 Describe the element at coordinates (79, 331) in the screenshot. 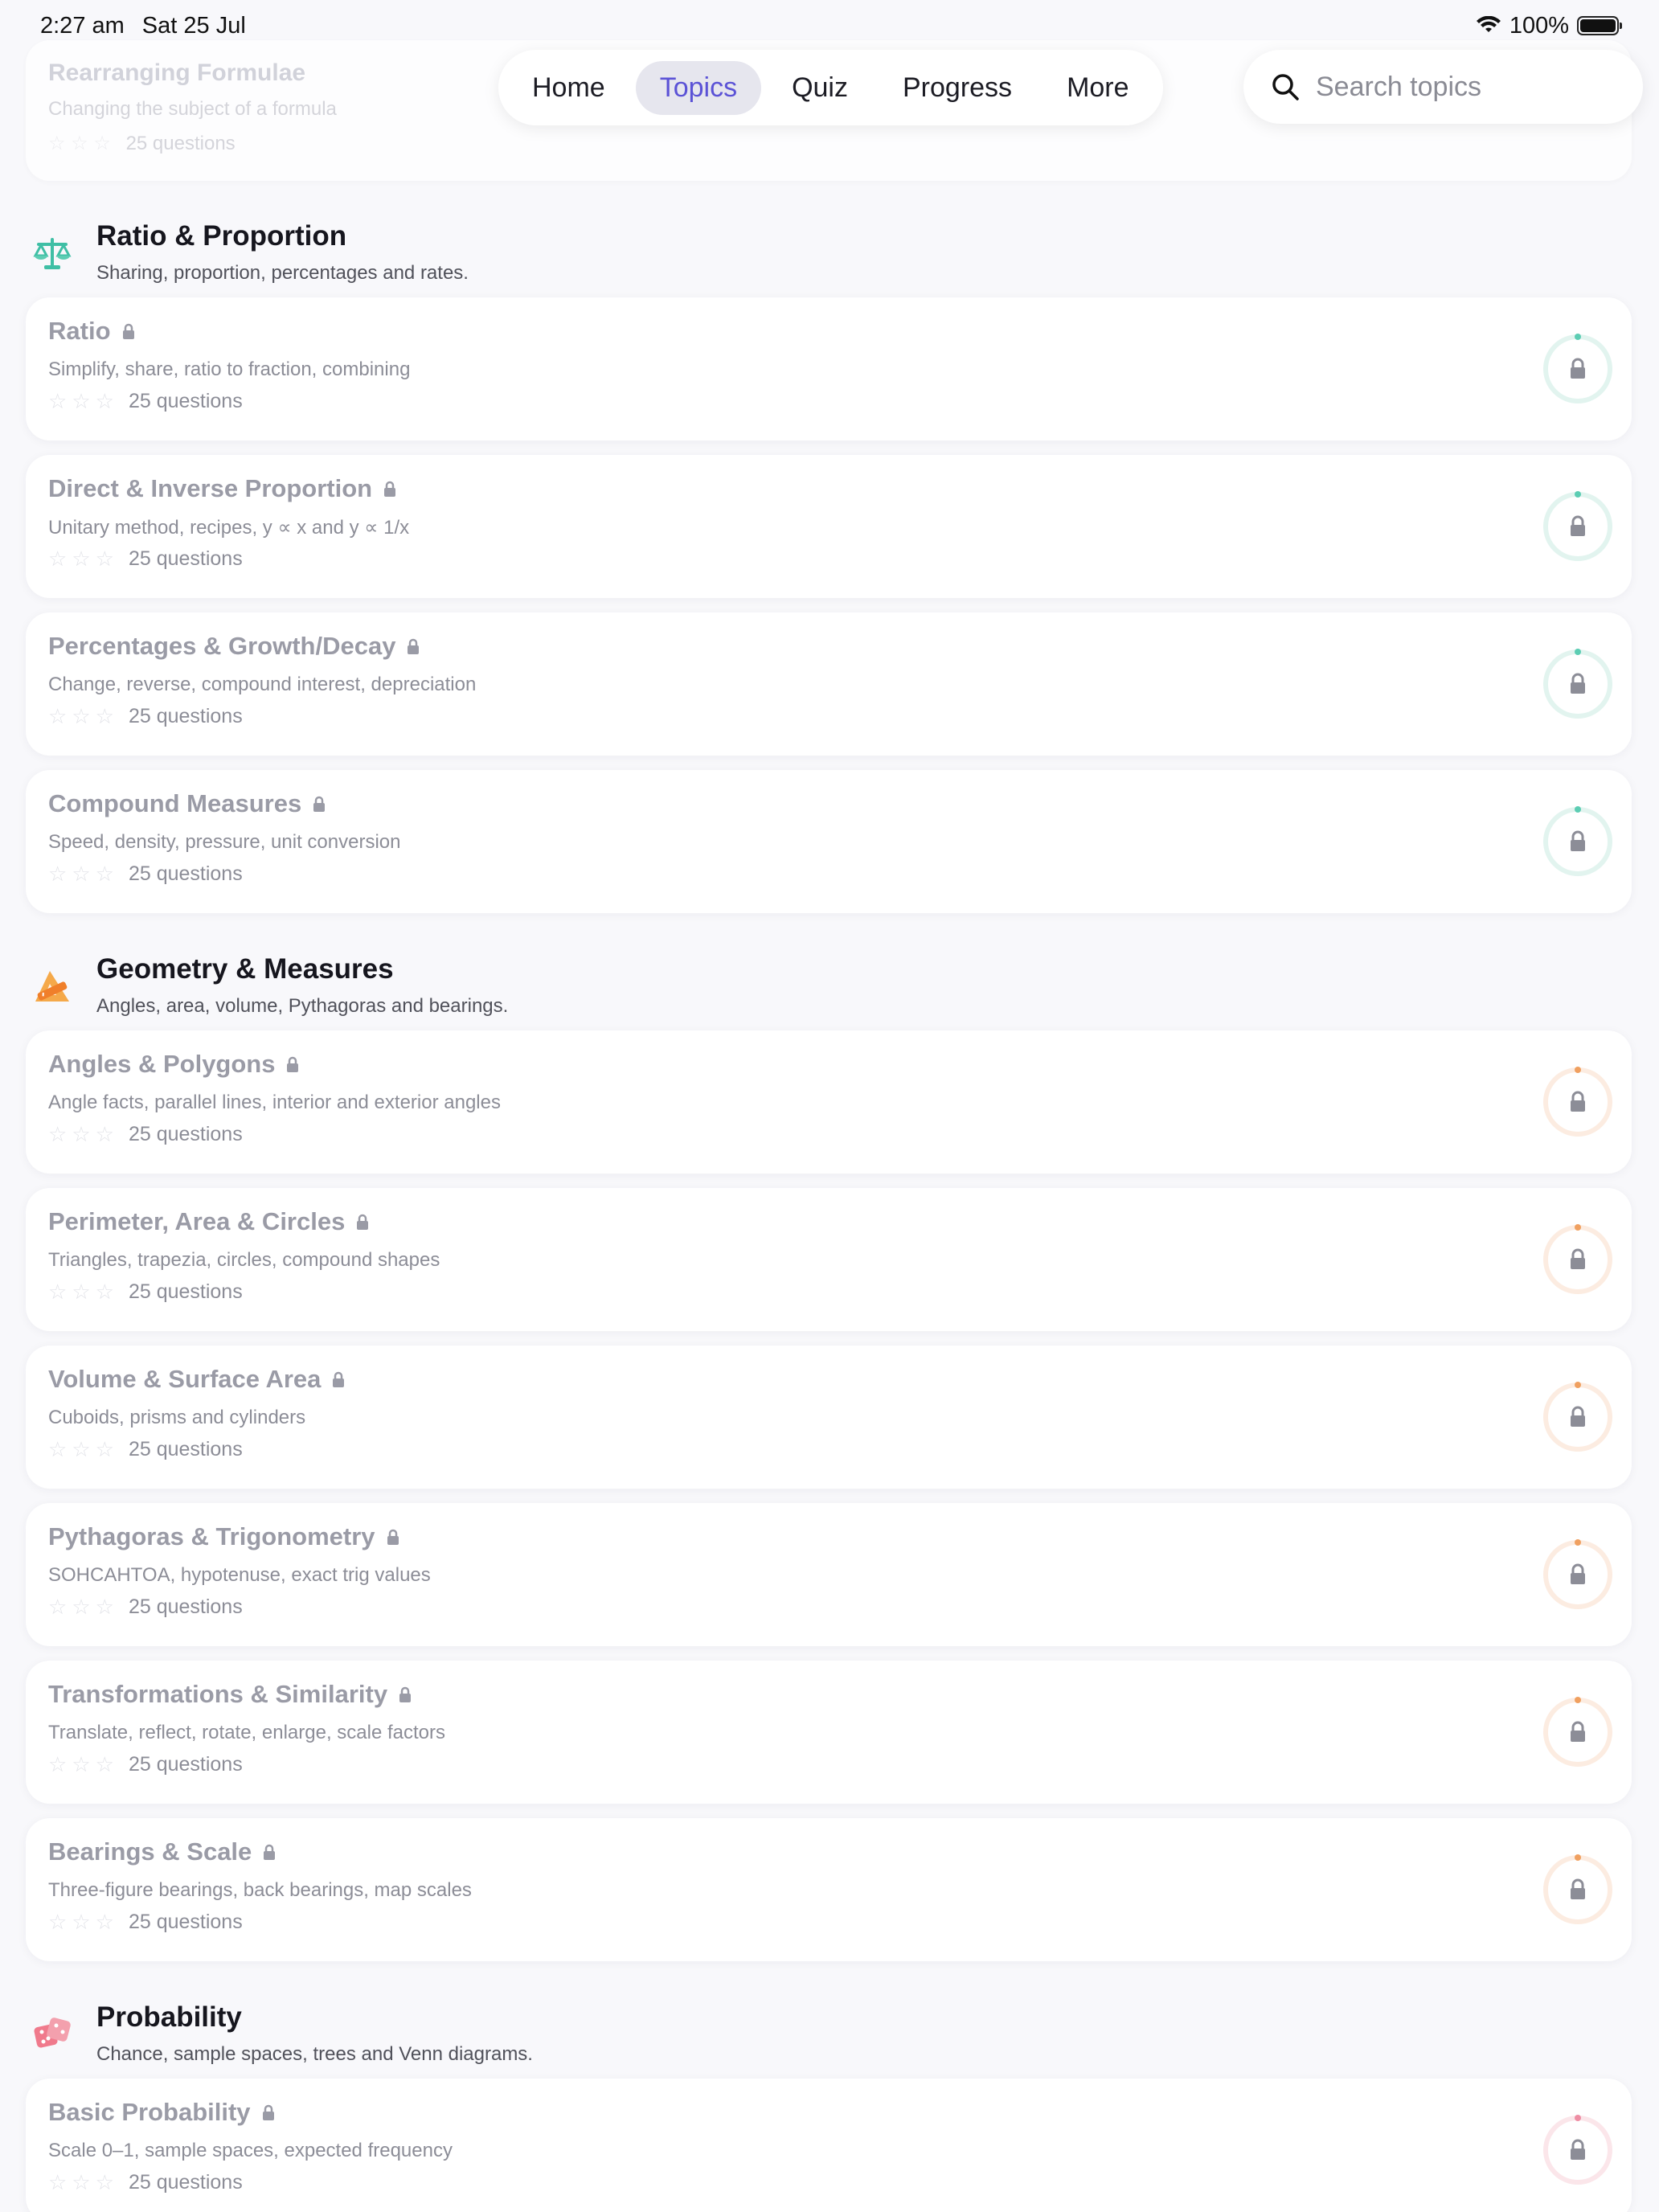

I see `topic-title-text: Ratio` at that location.